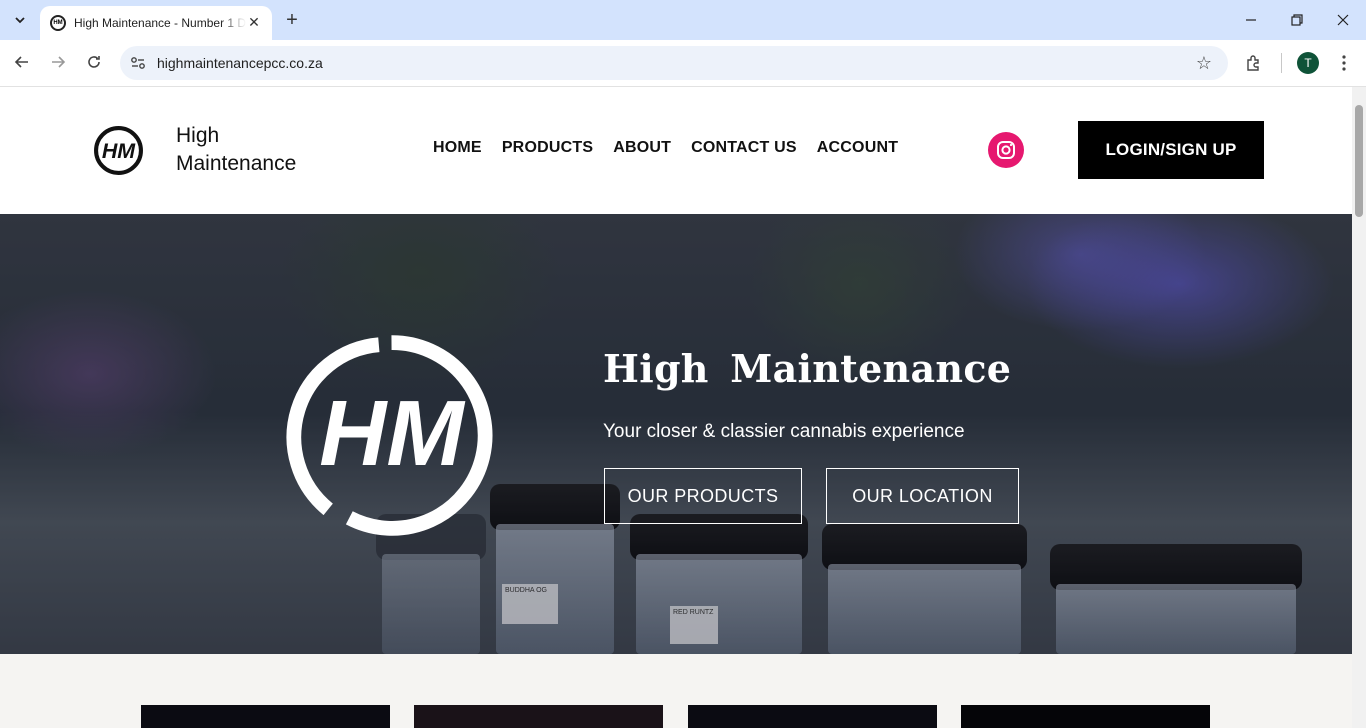 The image size is (1366, 728). I want to click on forward-arrow-icon, so click(59, 62).